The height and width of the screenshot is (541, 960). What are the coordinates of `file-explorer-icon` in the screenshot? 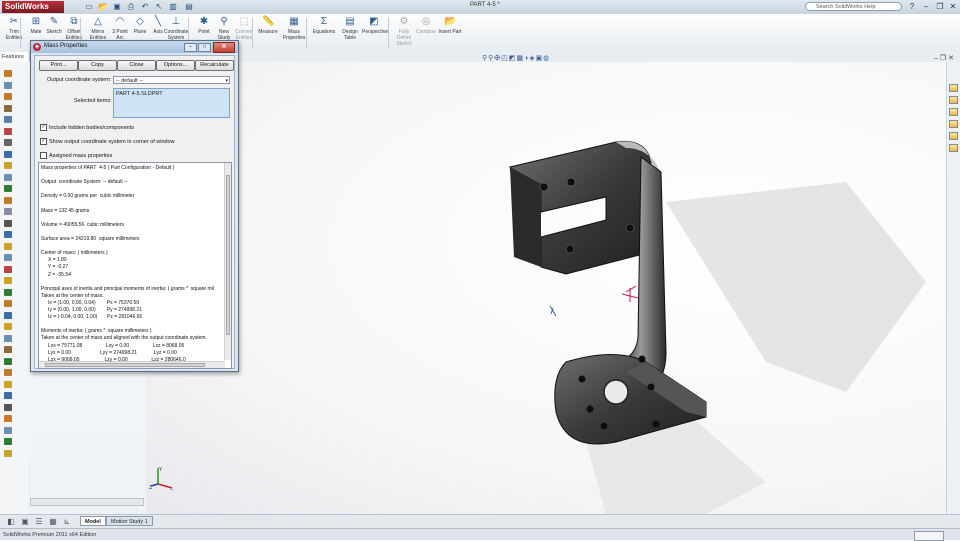 It's located at (953, 112).